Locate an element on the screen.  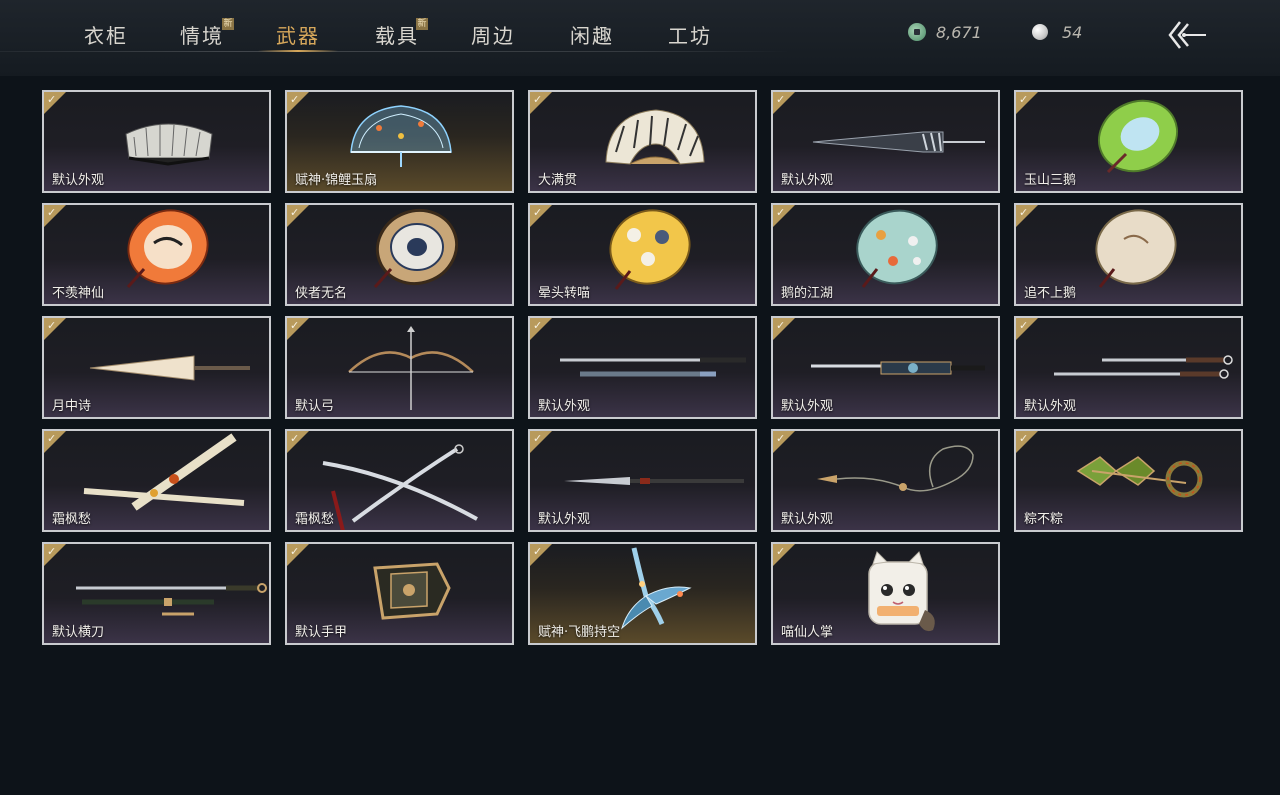
weapon-card: ✓ 大满贯 is located at coordinates (642, 141).